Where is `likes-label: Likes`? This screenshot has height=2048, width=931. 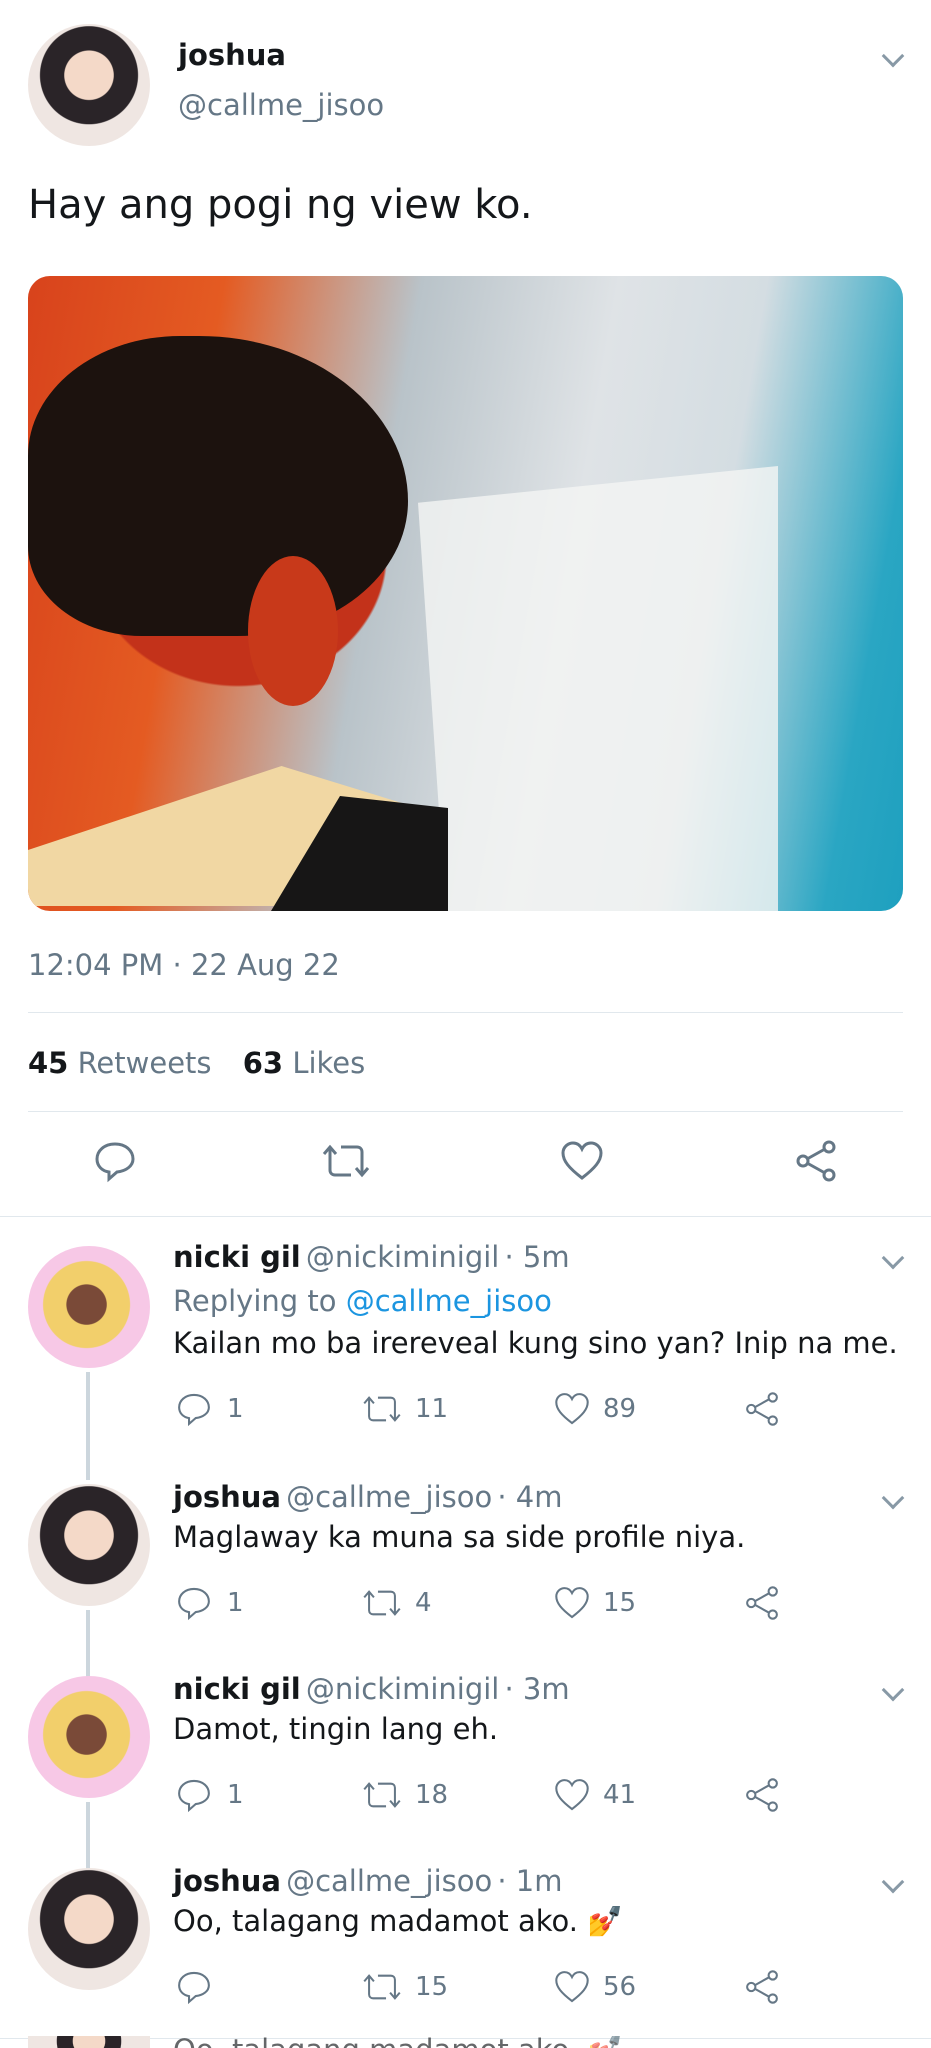
likes-label: Likes is located at coordinates (328, 1063).